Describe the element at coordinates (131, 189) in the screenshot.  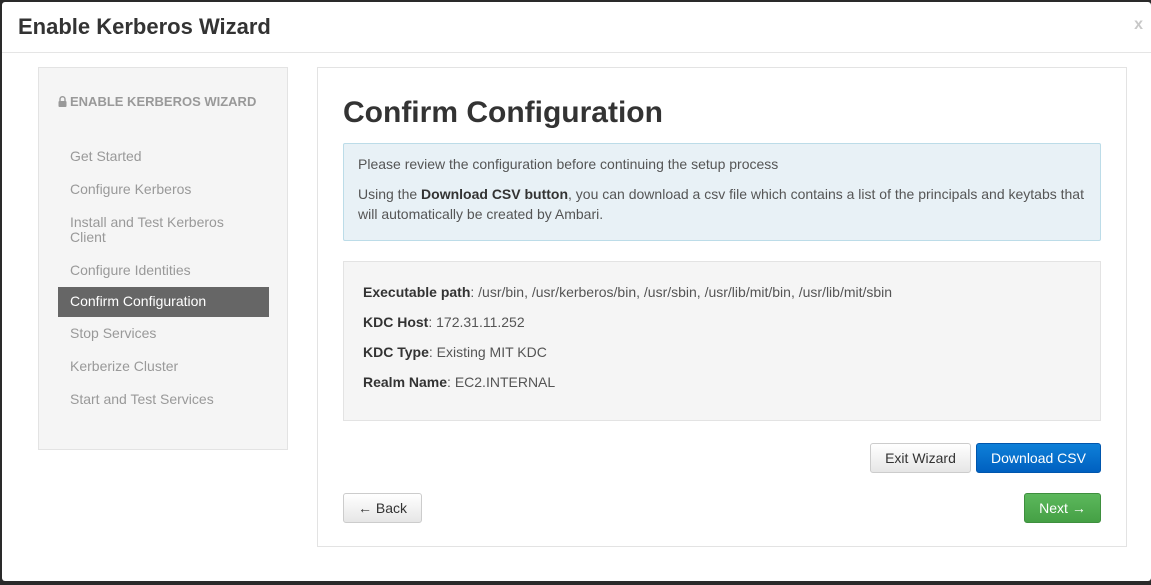
I see `step-label: Configure Kerberos` at that location.